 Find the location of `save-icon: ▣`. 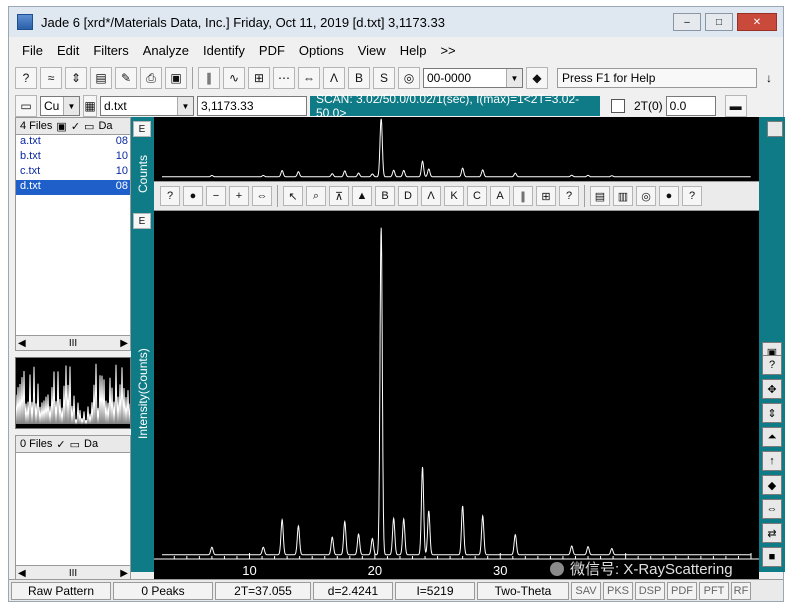

save-icon: ▣ is located at coordinates (176, 78).